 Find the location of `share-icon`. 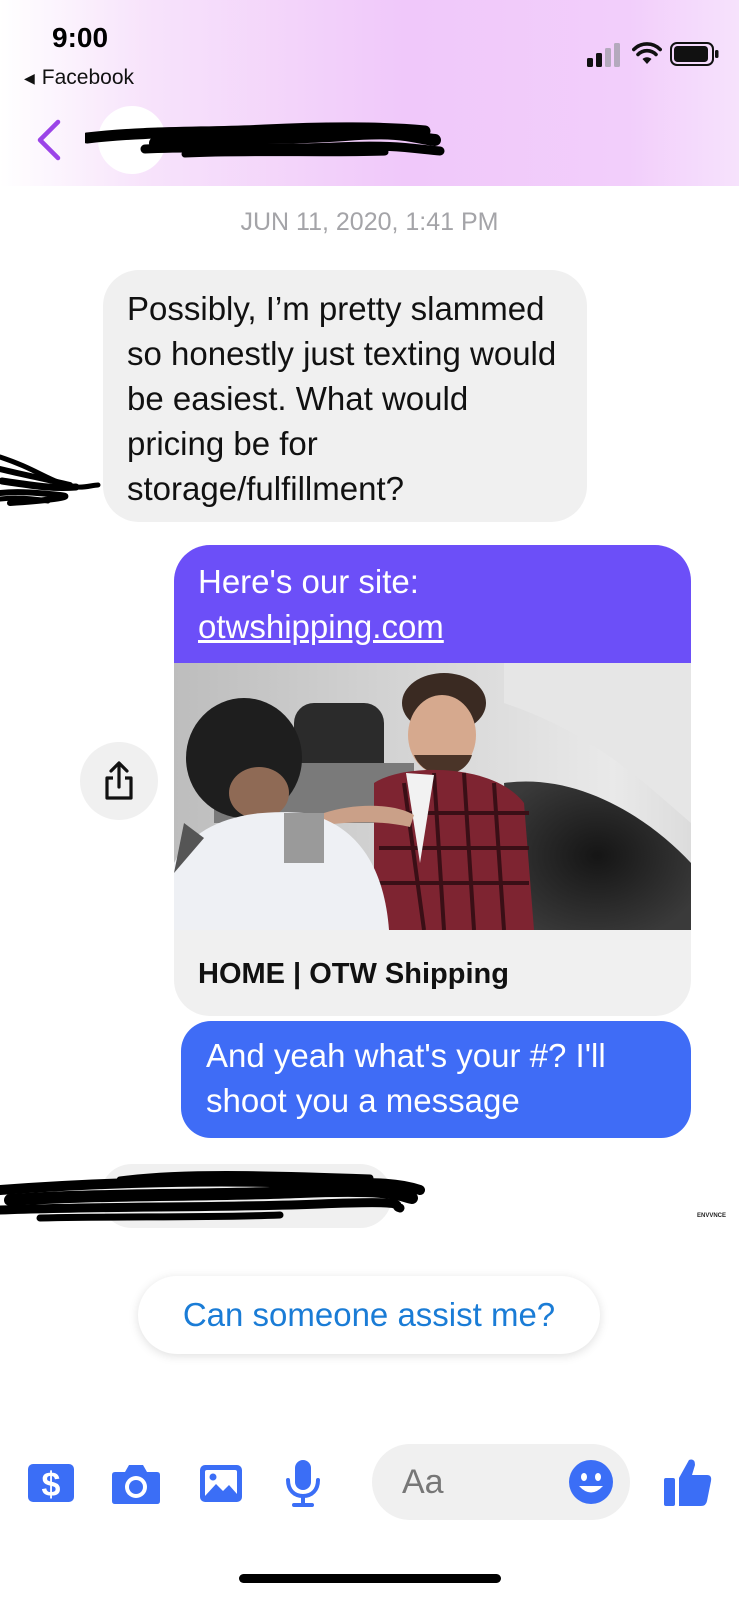

share-icon is located at coordinates (119, 780).